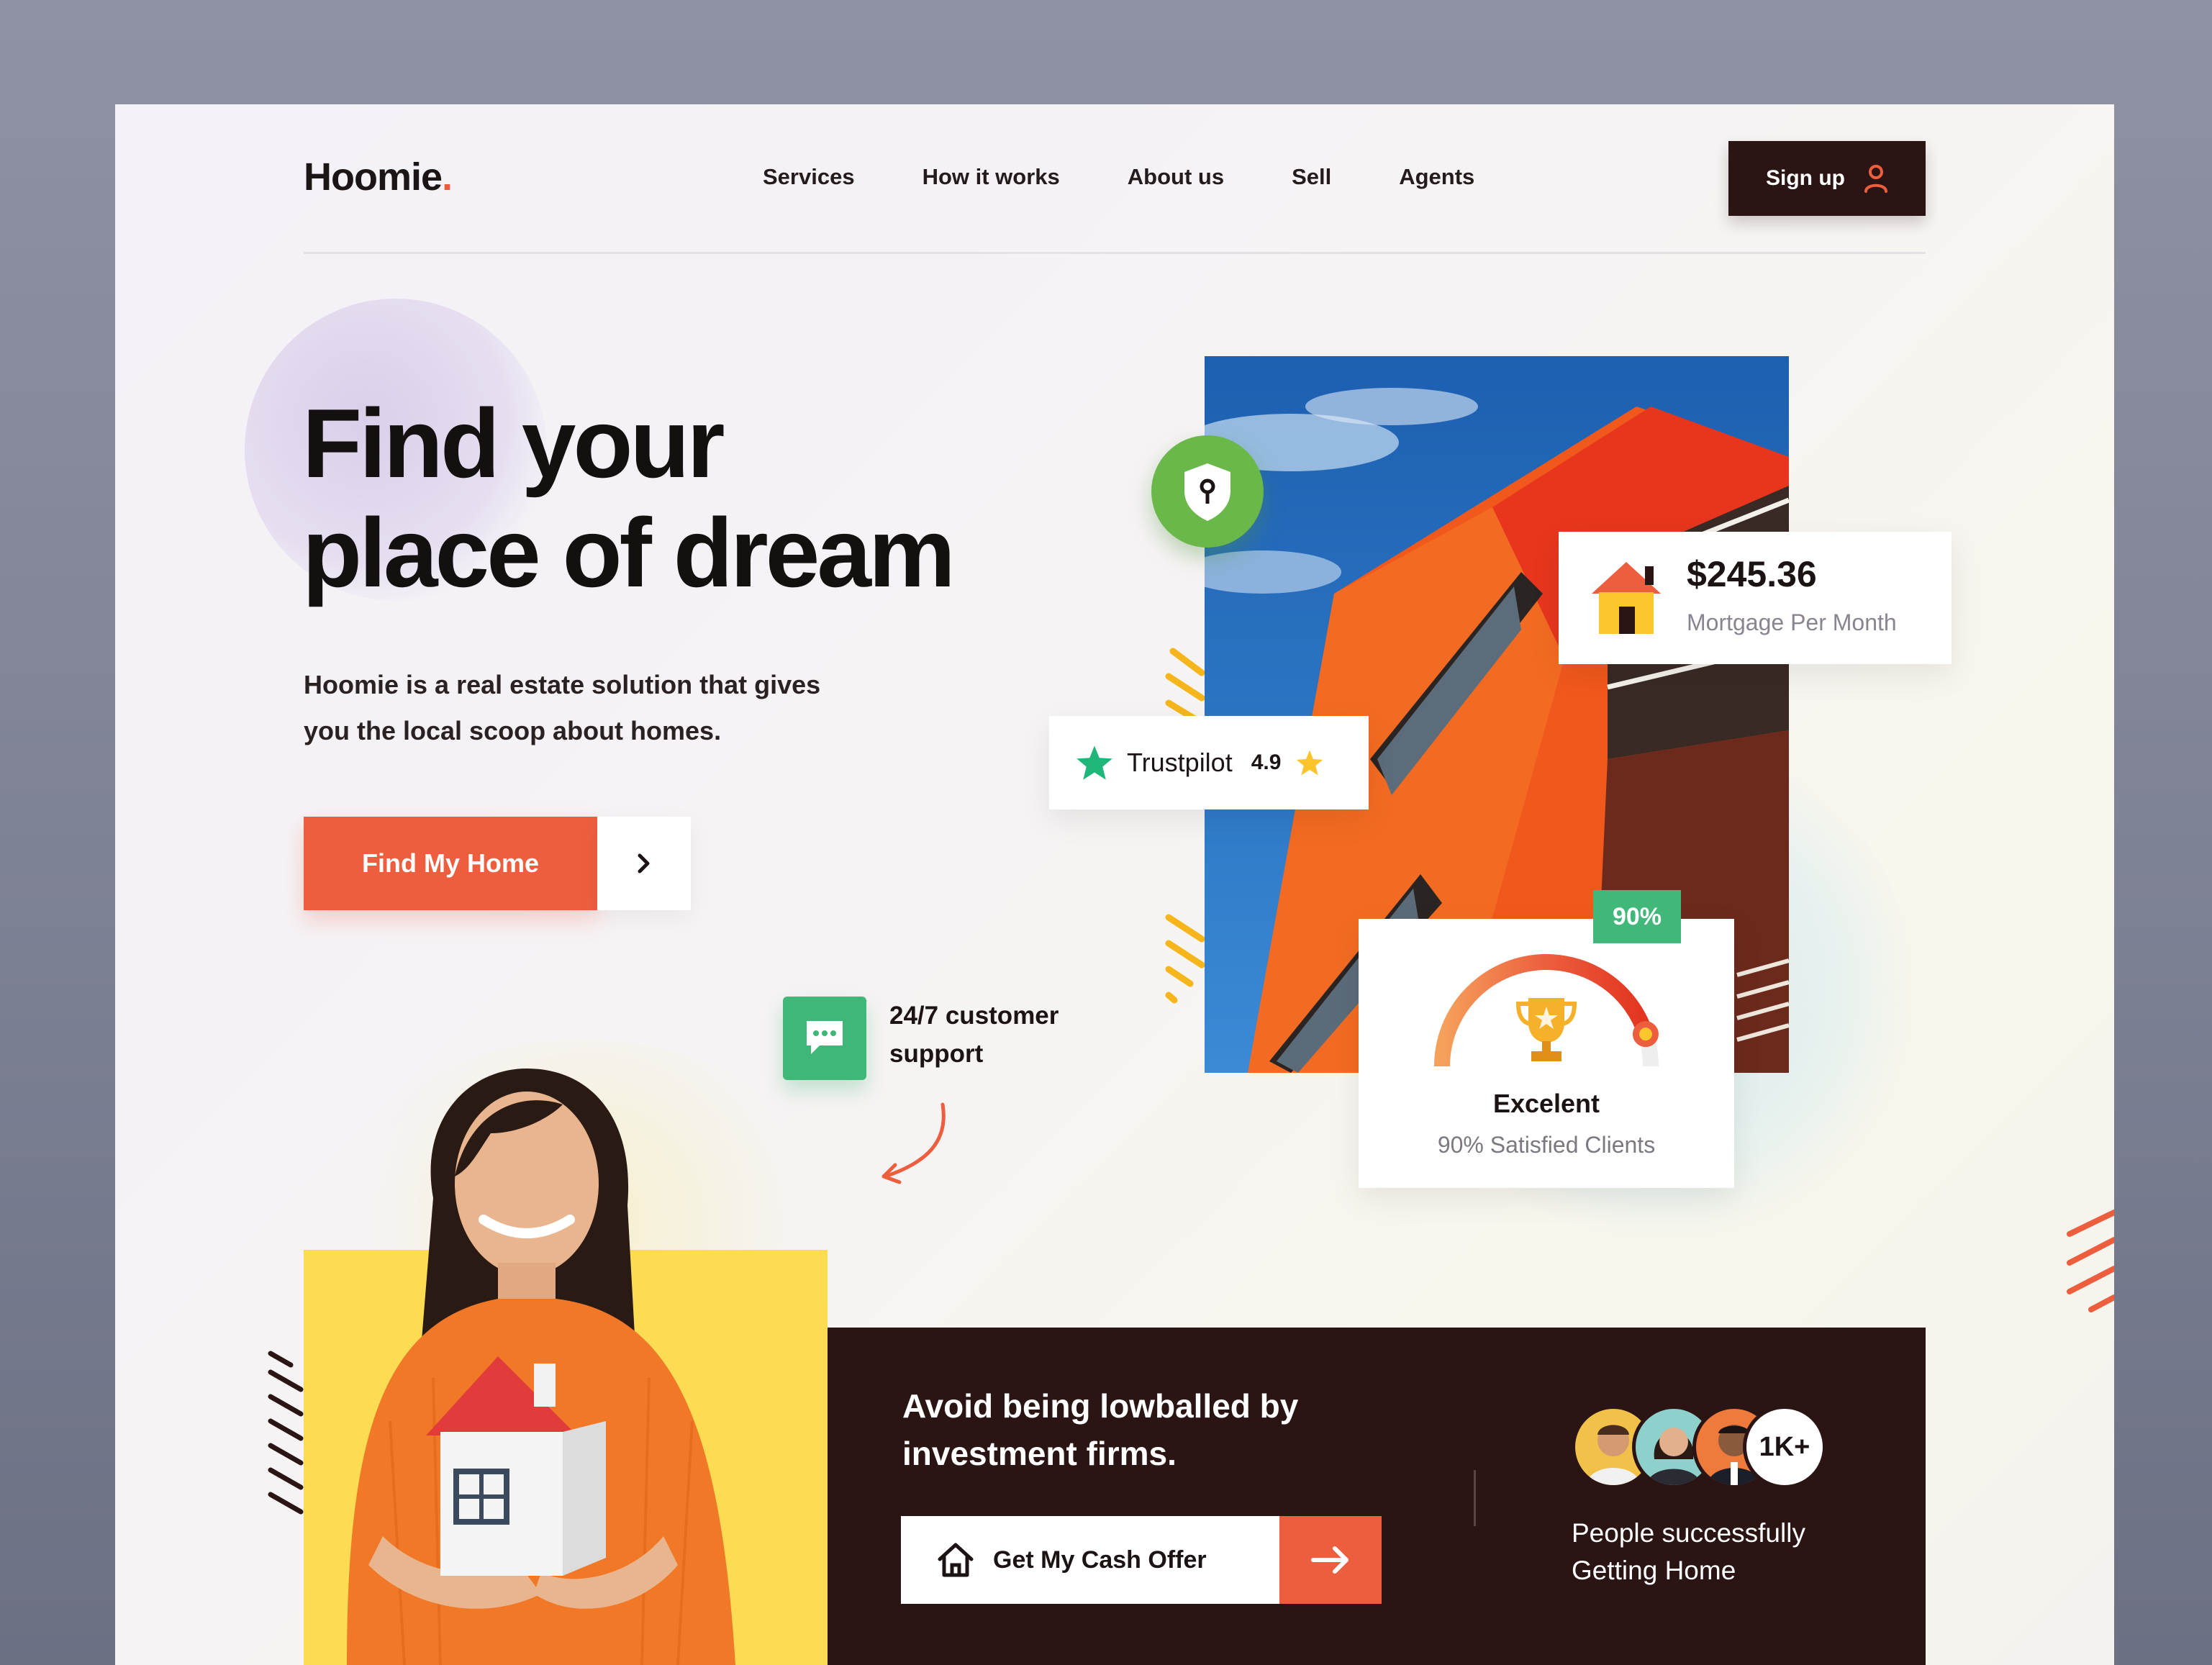 This screenshot has width=2212, height=1665. I want to click on rating-subtitle: 90% Satisfied Clients, so click(1546, 1145).